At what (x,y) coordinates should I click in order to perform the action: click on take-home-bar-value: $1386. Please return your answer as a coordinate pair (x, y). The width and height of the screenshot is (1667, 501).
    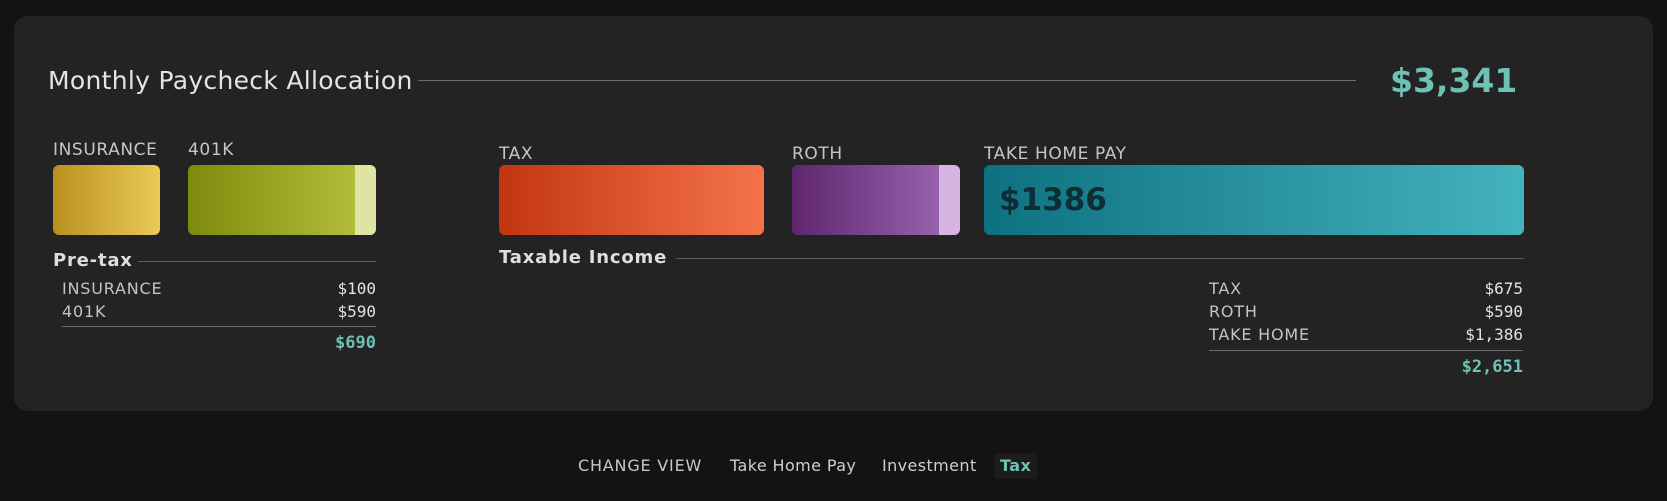
    Looking at the image, I should click on (1053, 200).